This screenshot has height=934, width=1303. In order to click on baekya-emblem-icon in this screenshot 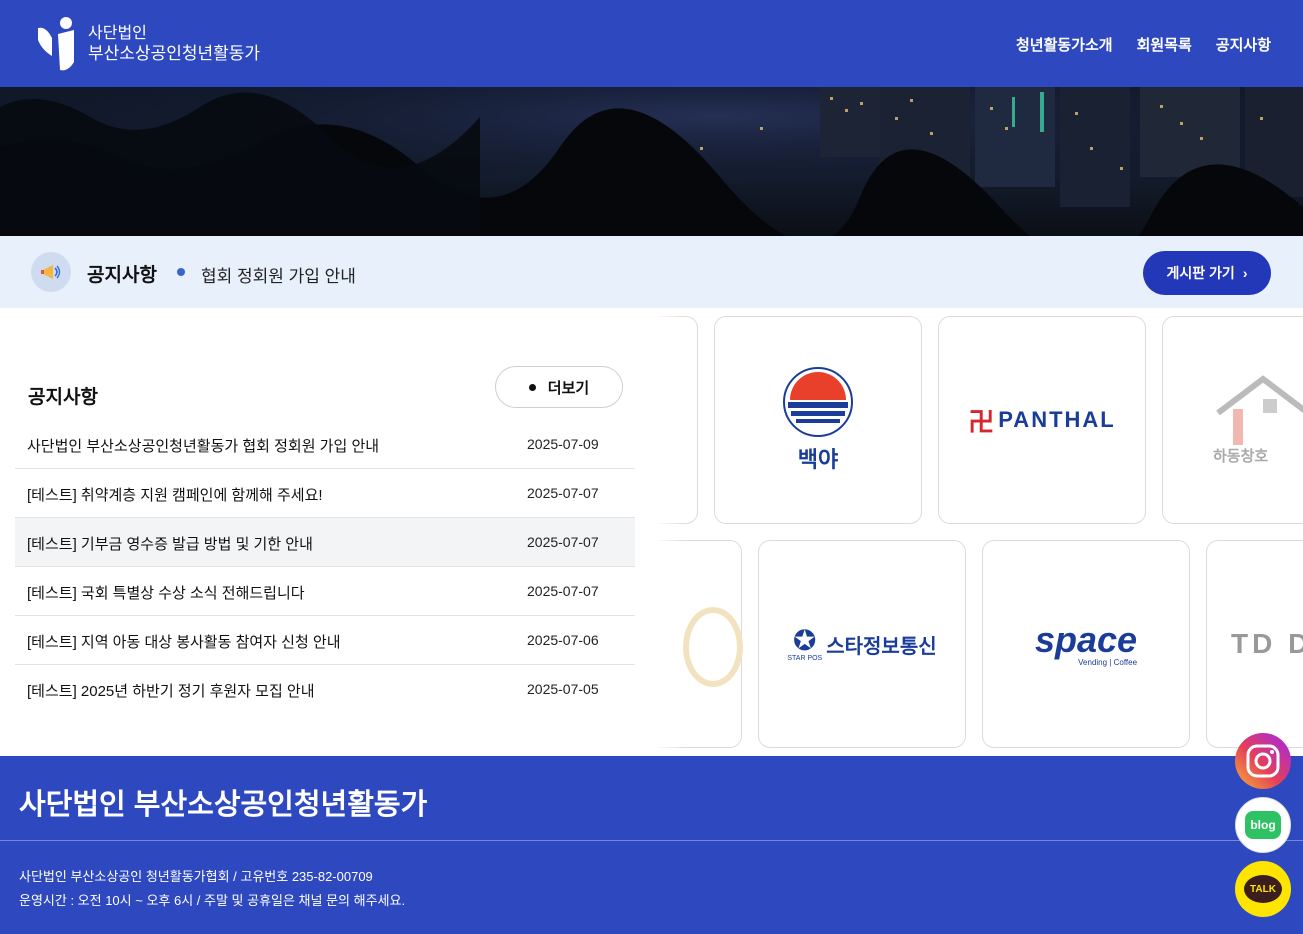, I will do `click(818, 402)`.